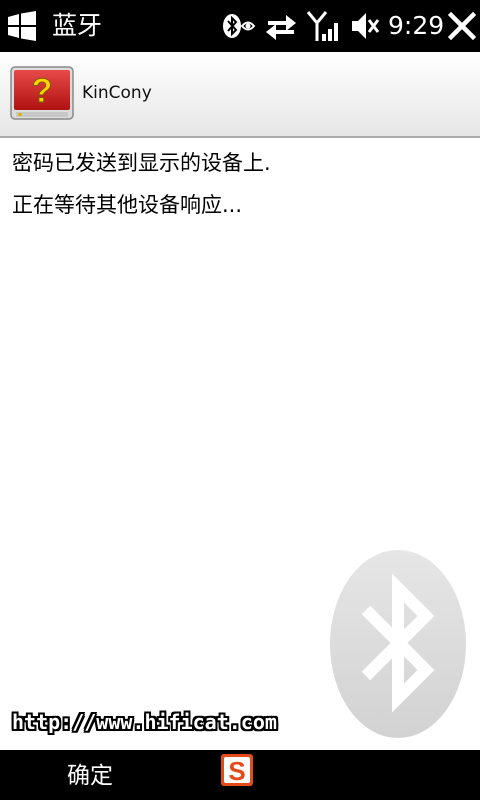  I want to click on bluetooth-visible-icon, so click(239, 26).